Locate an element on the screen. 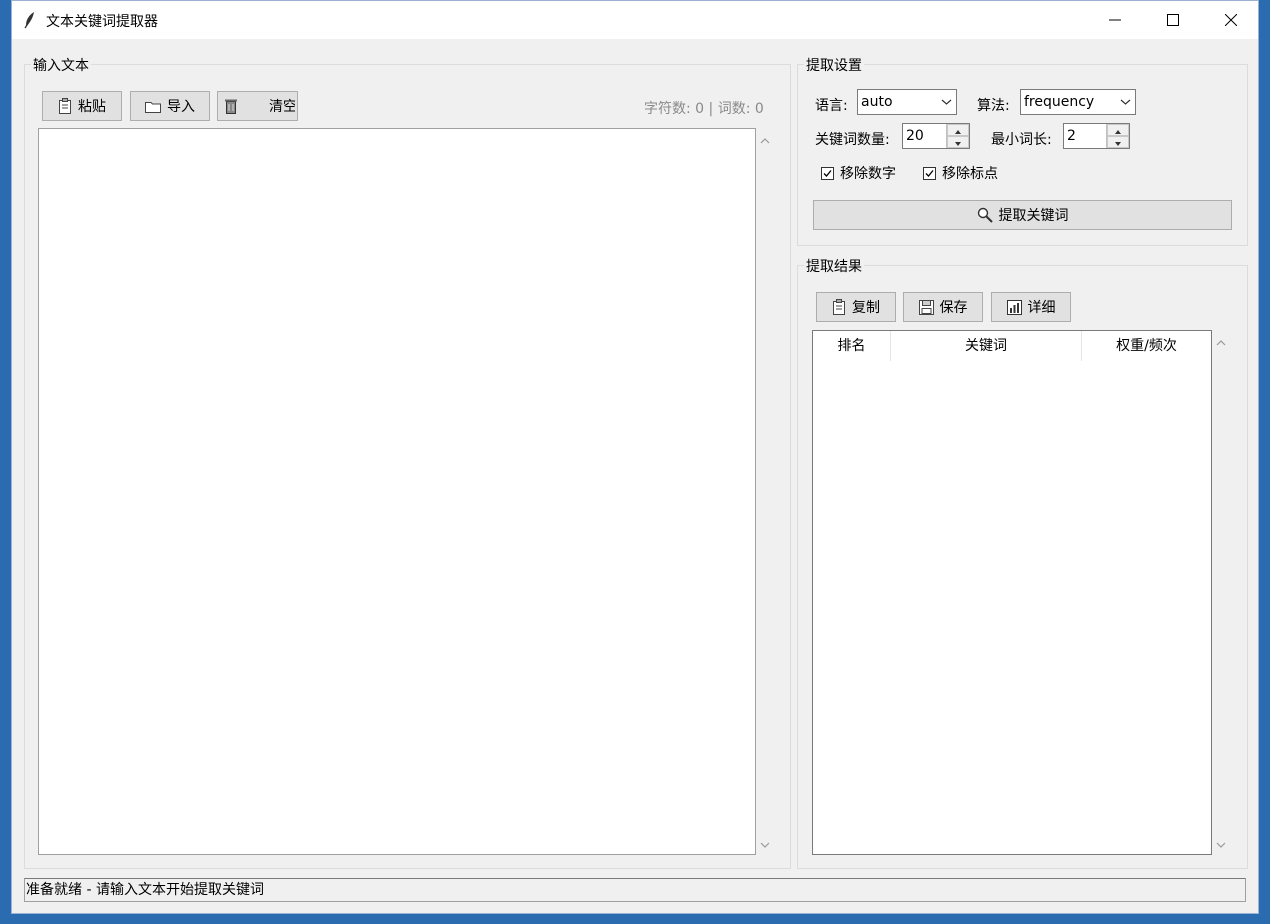 This screenshot has width=1270, height=924. keyword-count-spinbox: 20 is located at coordinates (936, 136).